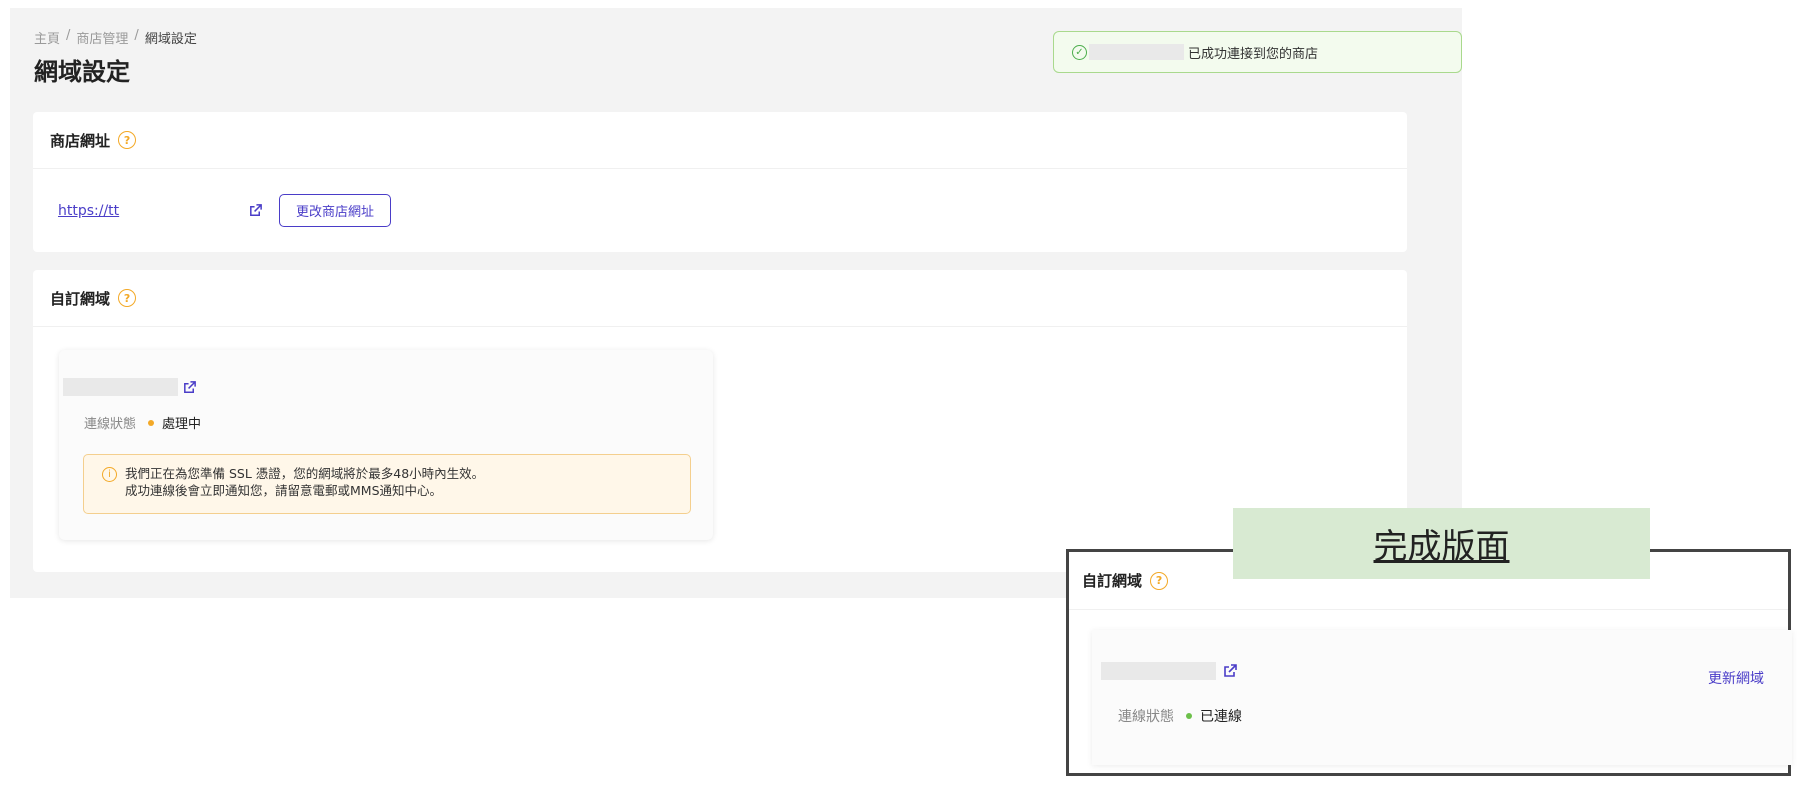  Describe the element at coordinates (102, 37) in the screenshot. I see `breadcrumb-store: 商店管理` at that location.